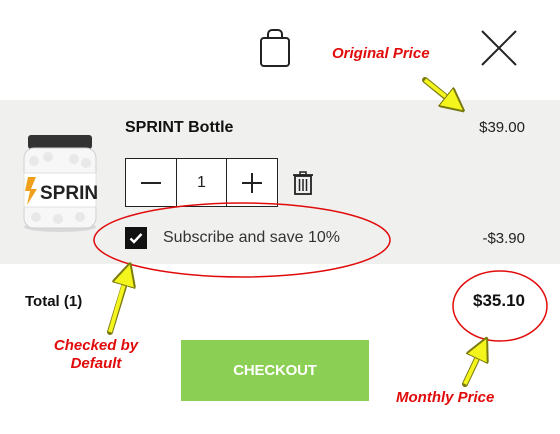 This screenshot has height=434, width=560. Describe the element at coordinates (251, 238) in the screenshot. I see `subscribe-label: Subscribe and save 10%` at that location.